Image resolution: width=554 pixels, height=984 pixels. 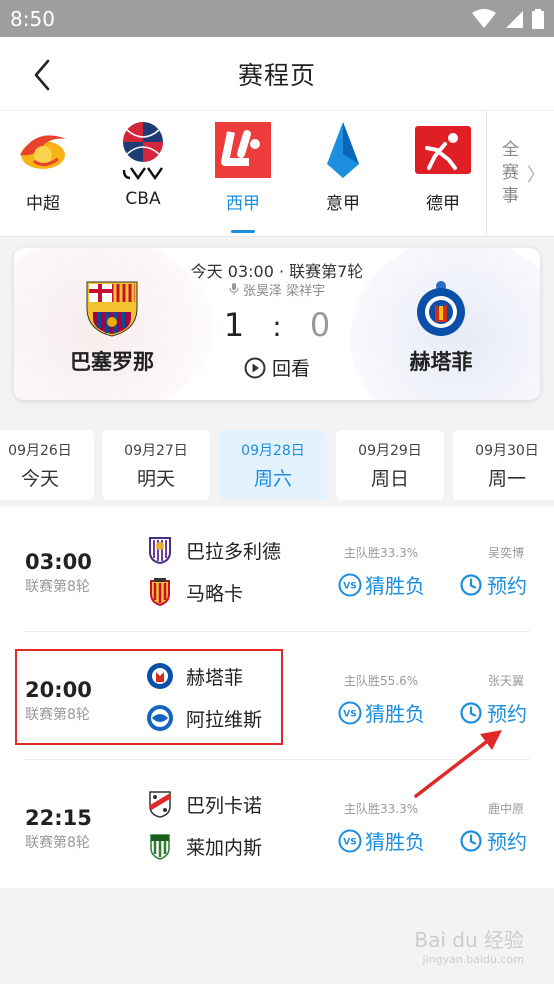 I want to click on replay-label: 回看, so click(x=290, y=369).